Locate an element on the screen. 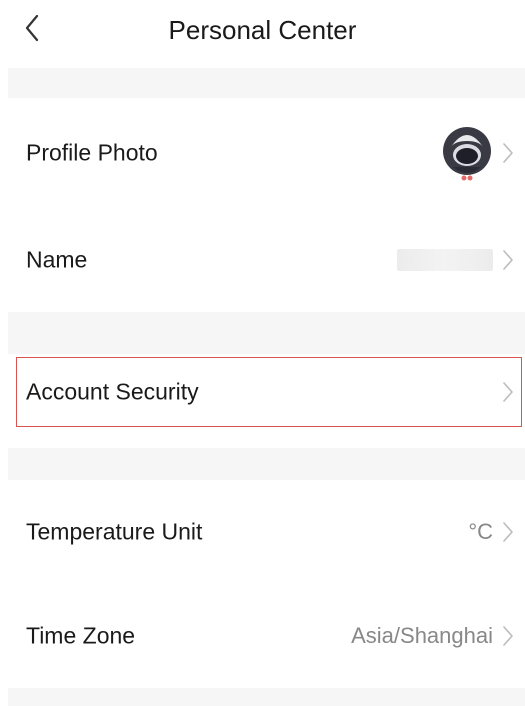  time-zone-row: Time Zone Asia/Shanghai is located at coordinates (262, 636).